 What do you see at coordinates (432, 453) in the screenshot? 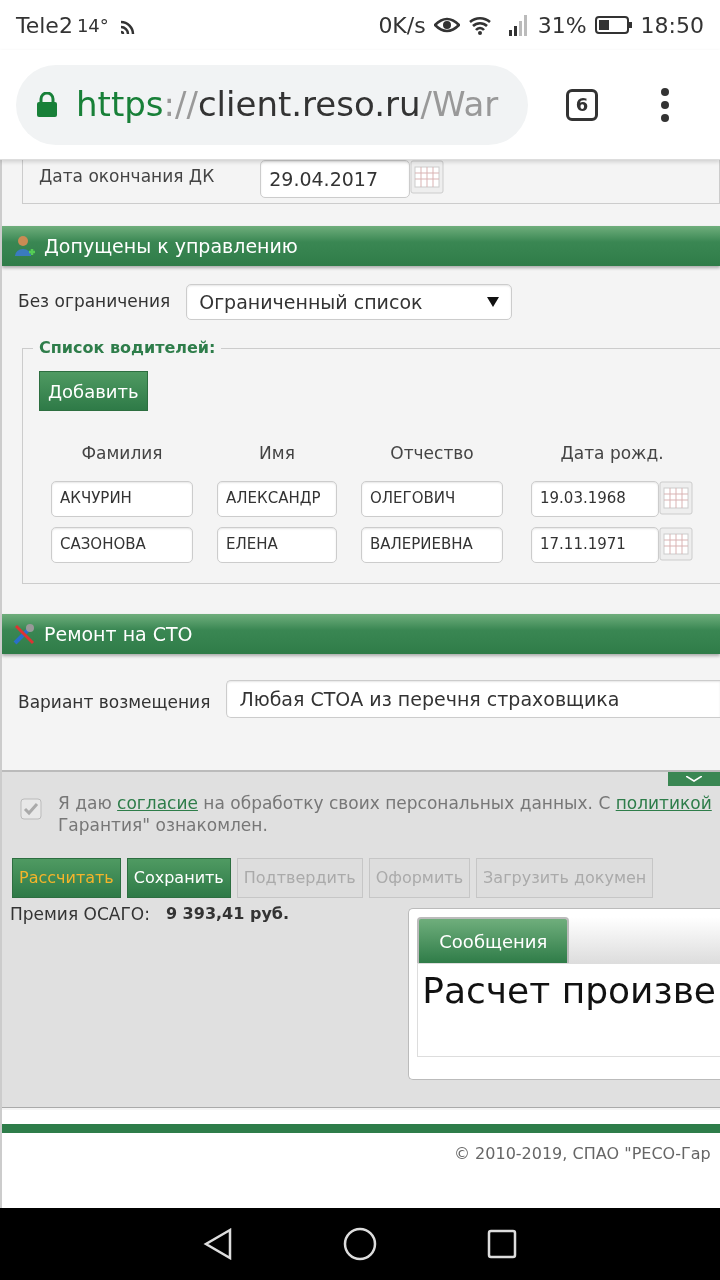
I see `column-header: Отчество` at bounding box center [432, 453].